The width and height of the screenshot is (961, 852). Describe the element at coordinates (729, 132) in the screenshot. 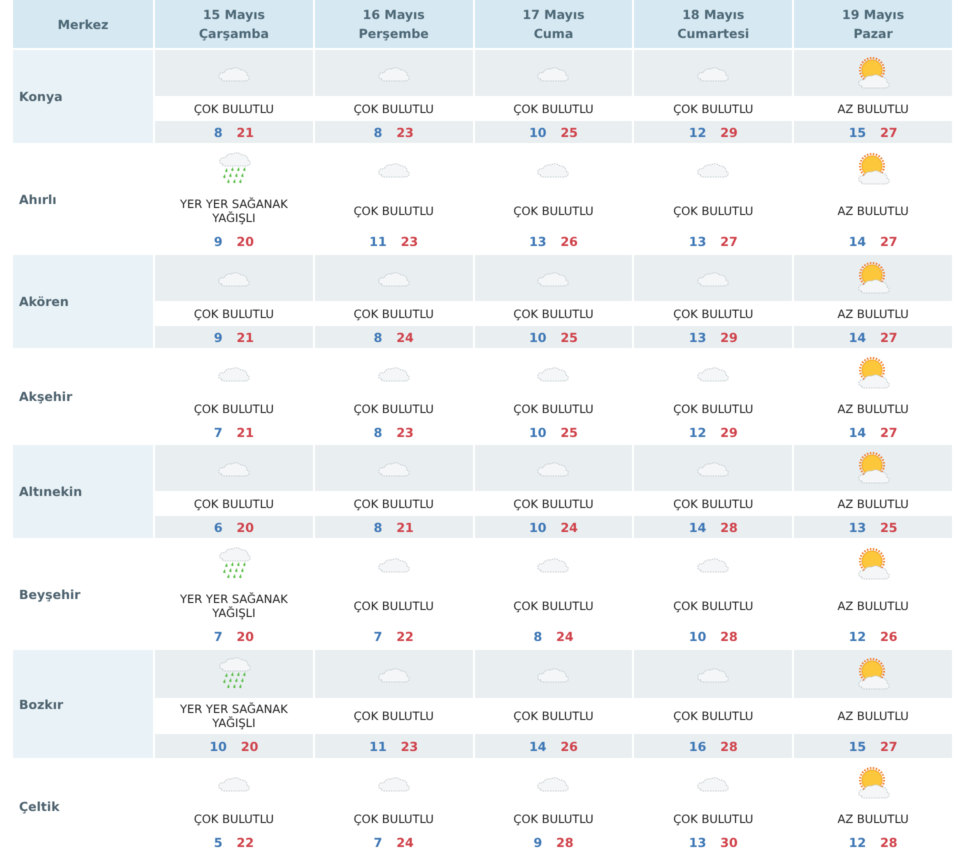

I see `high-temperature: 29` at that location.